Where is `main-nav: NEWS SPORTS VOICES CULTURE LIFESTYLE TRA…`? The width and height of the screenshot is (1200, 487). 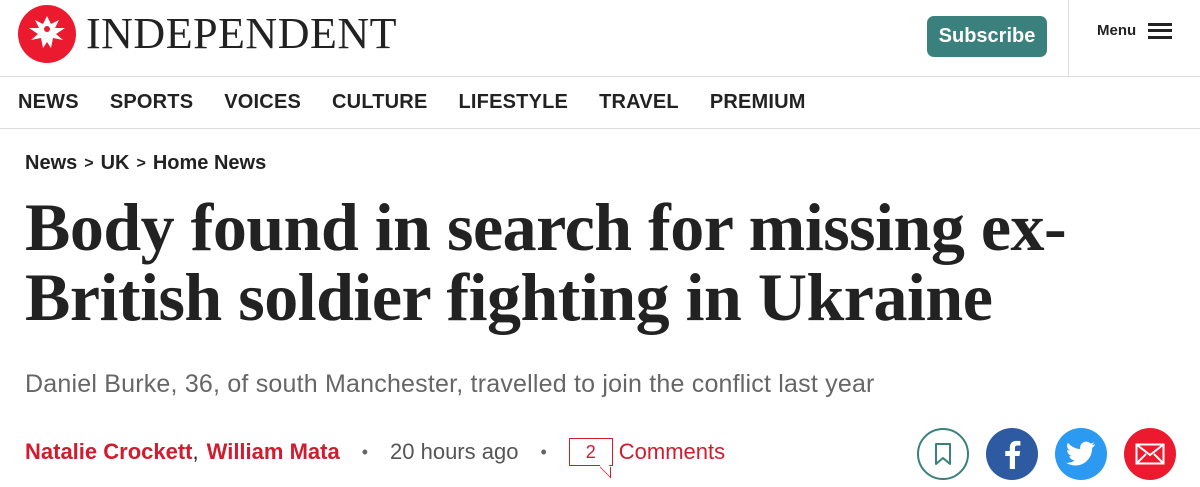 main-nav: NEWS SPORTS VOICES CULTURE LIFESTYLE TRA… is located at coordinates (600, 103).